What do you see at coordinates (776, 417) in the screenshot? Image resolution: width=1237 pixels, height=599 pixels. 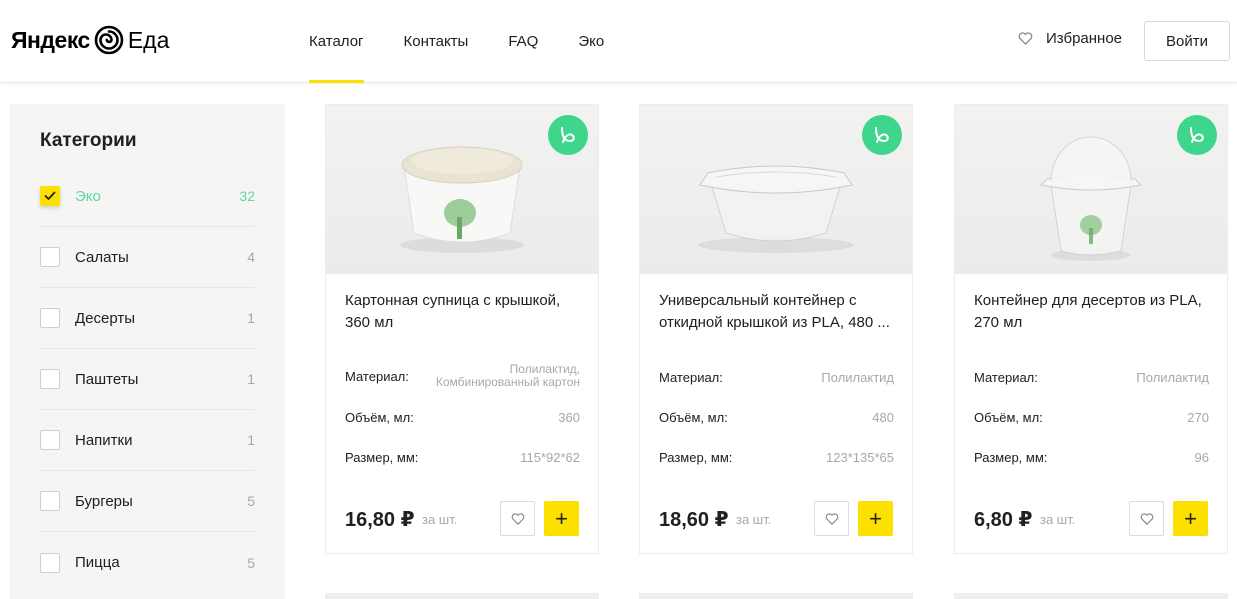 I see `attr-volume: Объём, мл: 480` at bounding box center [776, 417].